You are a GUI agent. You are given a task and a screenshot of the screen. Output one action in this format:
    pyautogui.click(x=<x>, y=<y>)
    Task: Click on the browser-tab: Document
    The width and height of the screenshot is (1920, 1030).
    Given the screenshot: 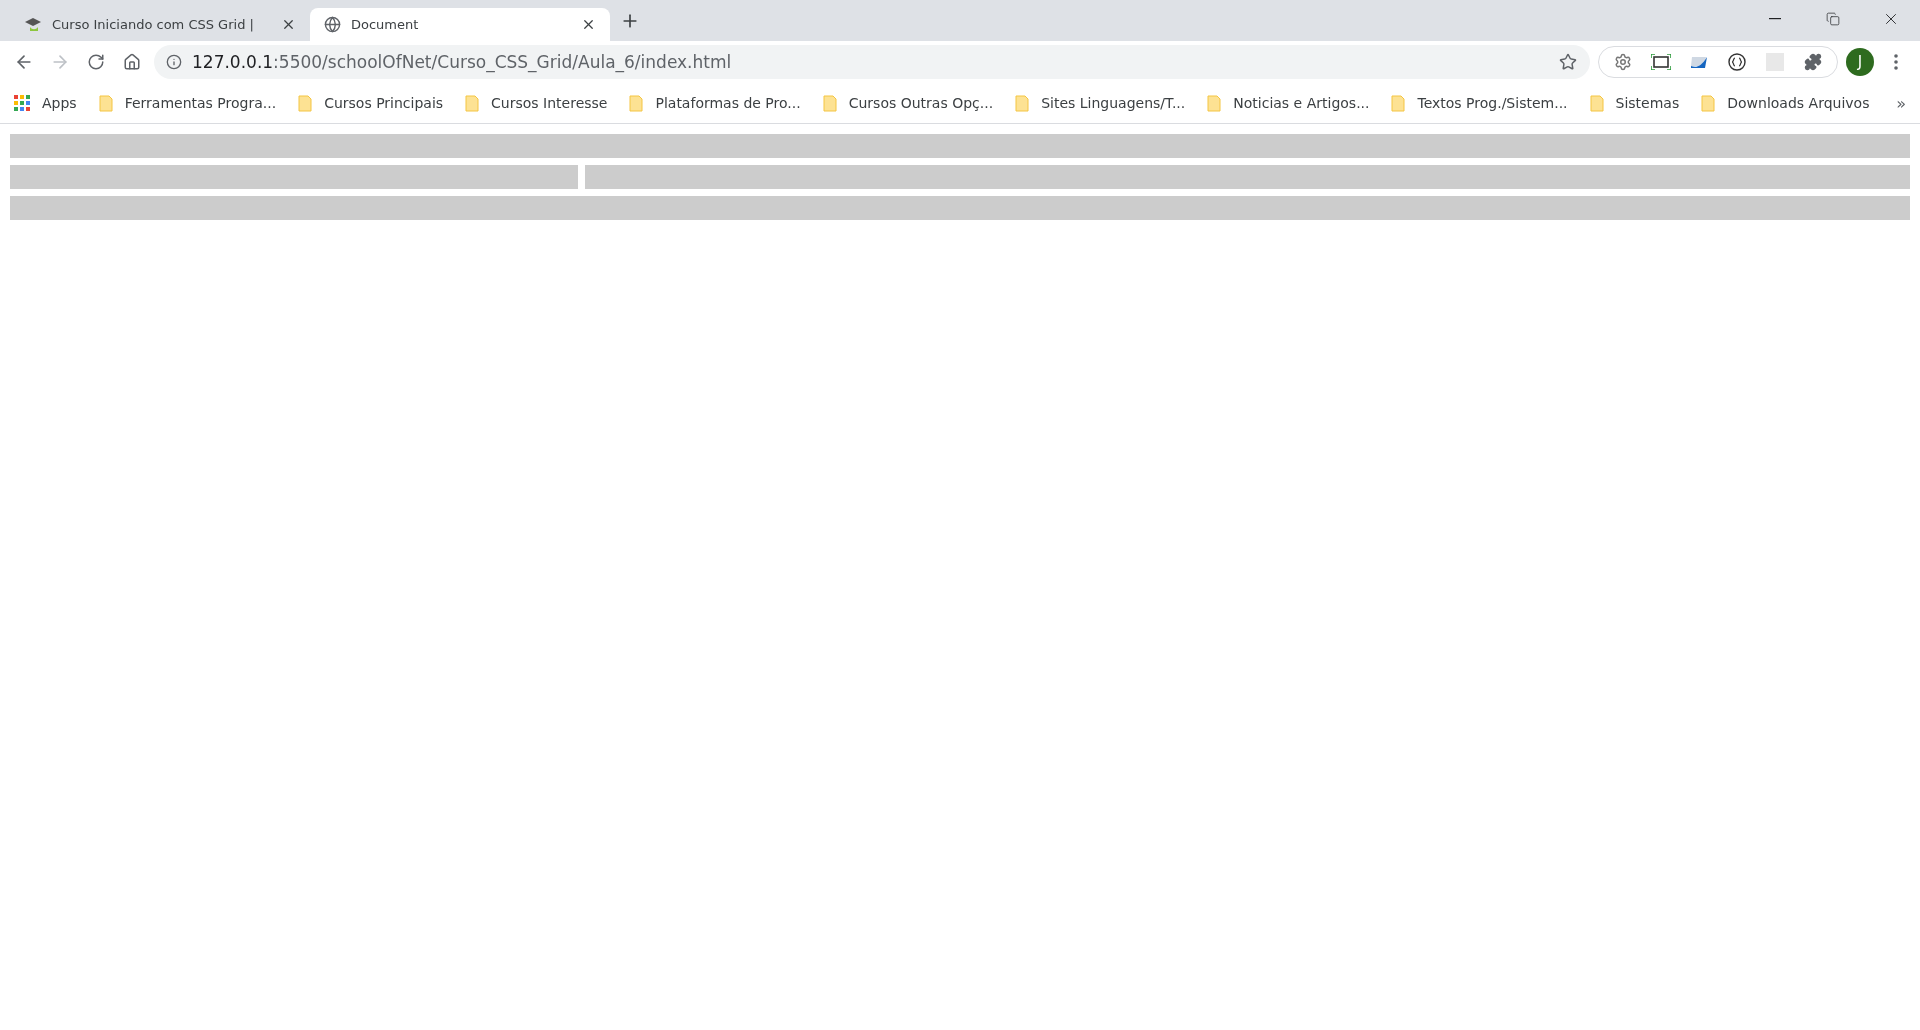 What is the action you would take?
    pyautogui.click(x=460, y=24)
    